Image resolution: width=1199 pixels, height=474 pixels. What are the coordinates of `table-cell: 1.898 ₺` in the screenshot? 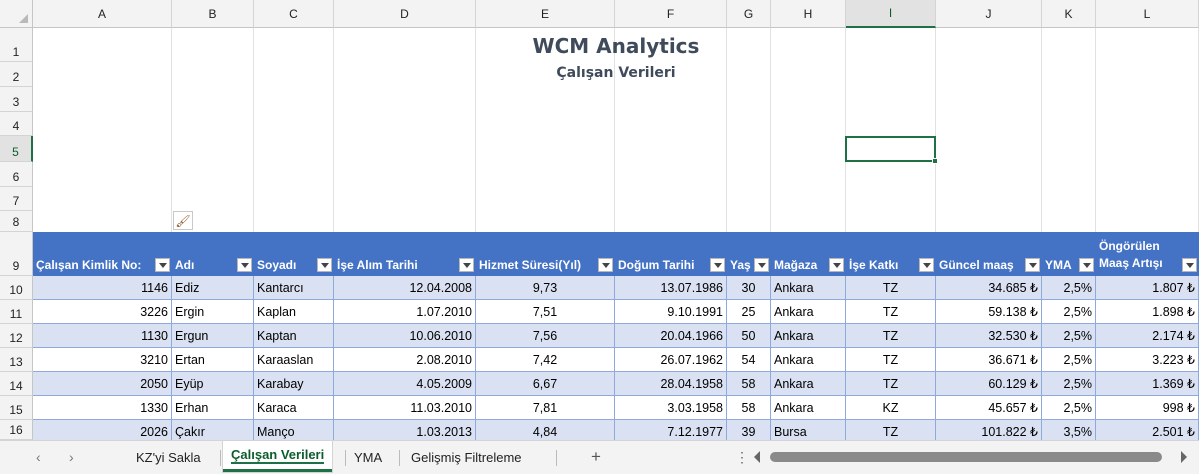 It's located at (1147, 312).